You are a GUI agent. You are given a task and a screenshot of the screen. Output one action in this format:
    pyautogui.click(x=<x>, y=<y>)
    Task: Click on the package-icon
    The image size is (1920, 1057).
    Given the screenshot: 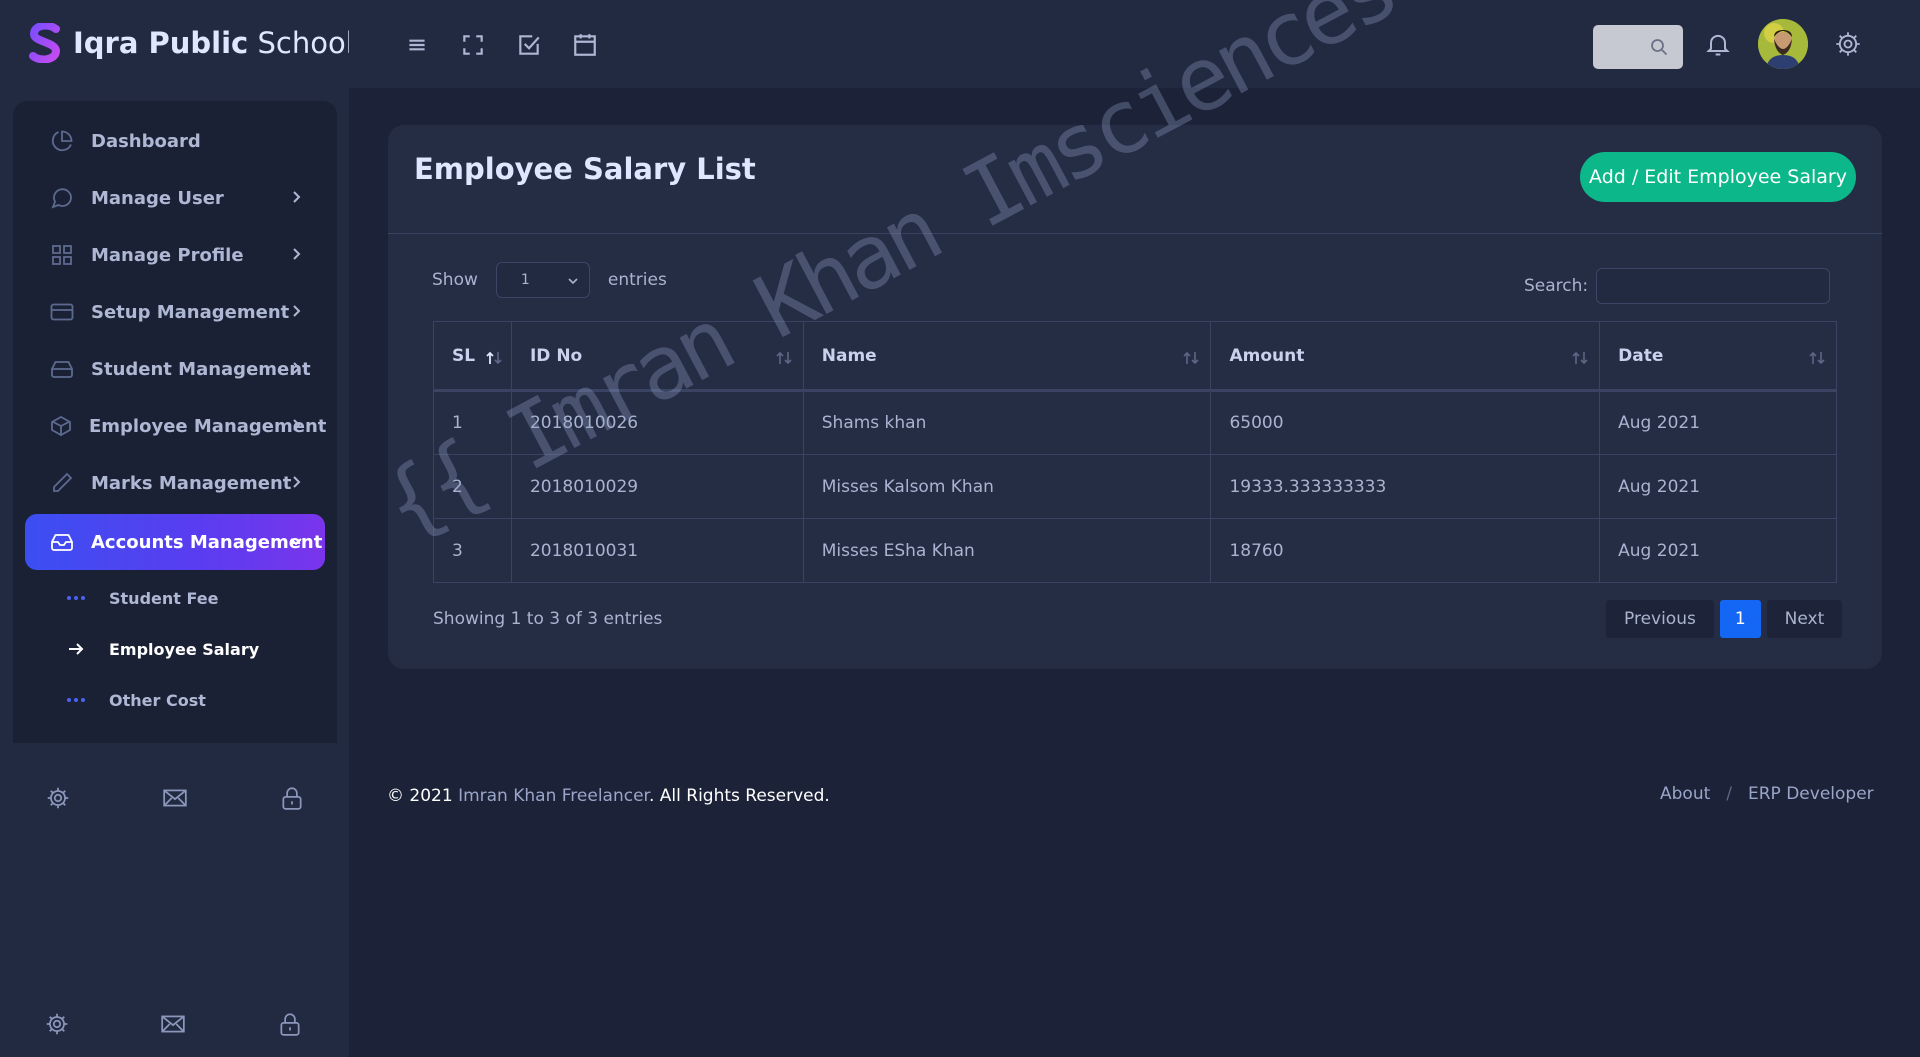 What is the action you would take?
    pyautogui.click(x=61, y=426)
    